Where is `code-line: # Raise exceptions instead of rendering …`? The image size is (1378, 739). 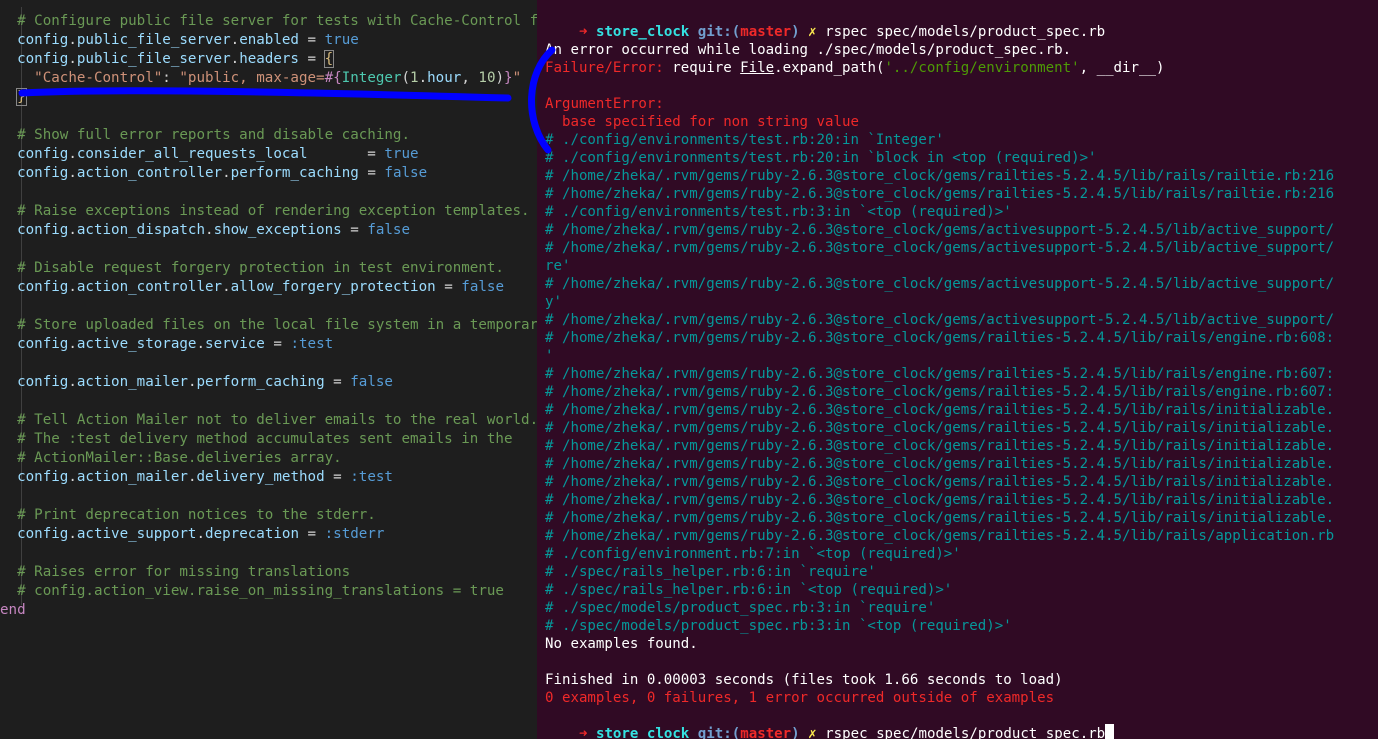
code-line: # Raise exceptions instead of rendering … is located at coordinates (265, 211).